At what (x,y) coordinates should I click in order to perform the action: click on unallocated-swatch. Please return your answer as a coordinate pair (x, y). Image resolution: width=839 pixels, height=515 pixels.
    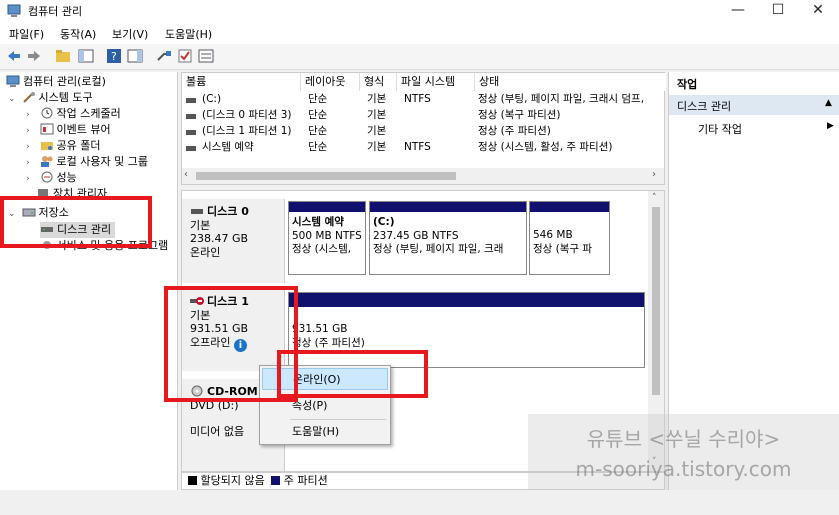
    Looking at the image, I should click on (192, 480).